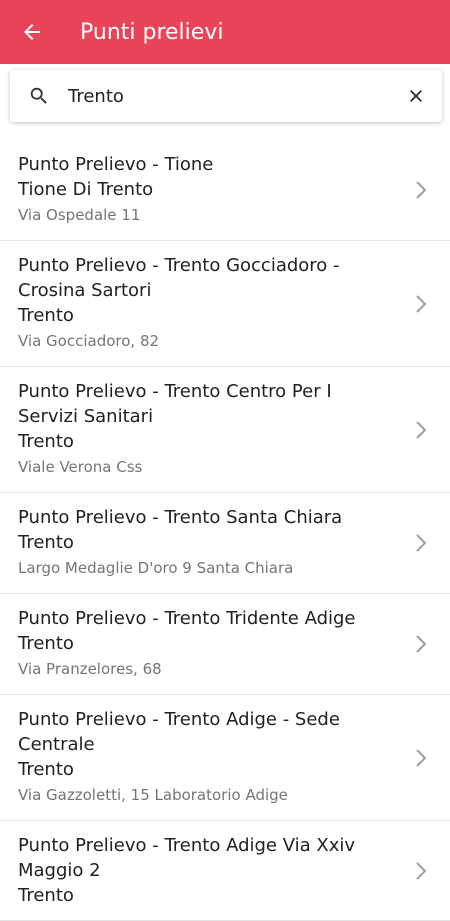 This screenshot has width=450, height=921. I want to click on item-city: Tione Di Trento, so click(86, 189).